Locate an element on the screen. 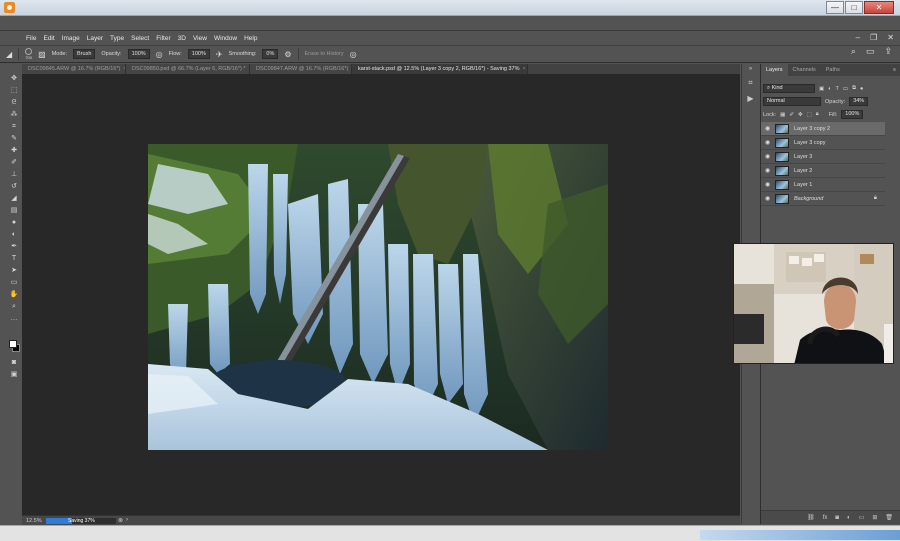  airbrush-icon: ✈ is located at coordinates (219, 54).